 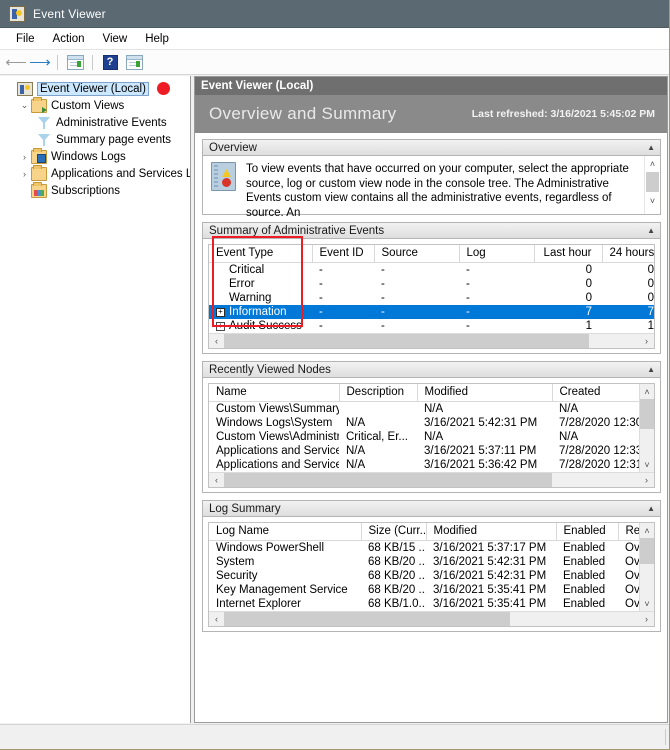 I want to click on column-header-event-id: Event ID, so click(x=343, y=254).